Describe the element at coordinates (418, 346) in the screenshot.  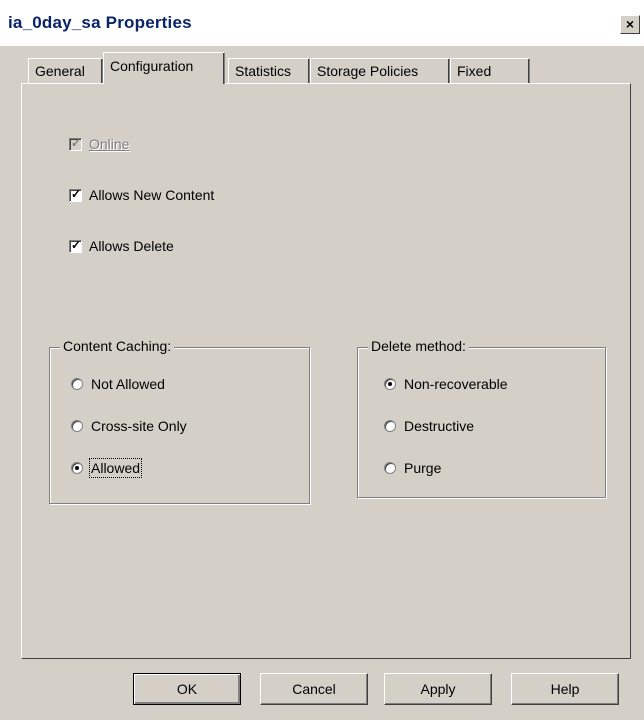
I see `delete-method-legend: Delete method:` at that location.